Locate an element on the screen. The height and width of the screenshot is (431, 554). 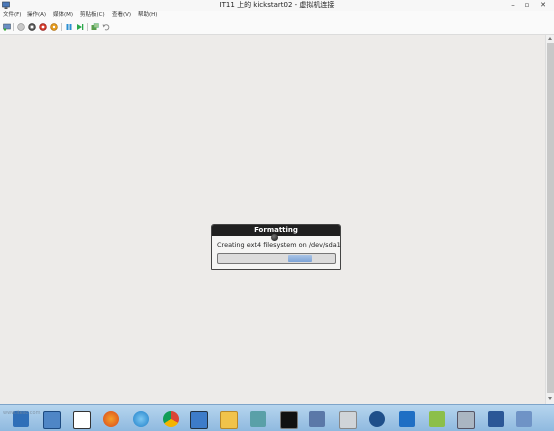
watermark: www.itesc.com is located at coordinates (22, 413).